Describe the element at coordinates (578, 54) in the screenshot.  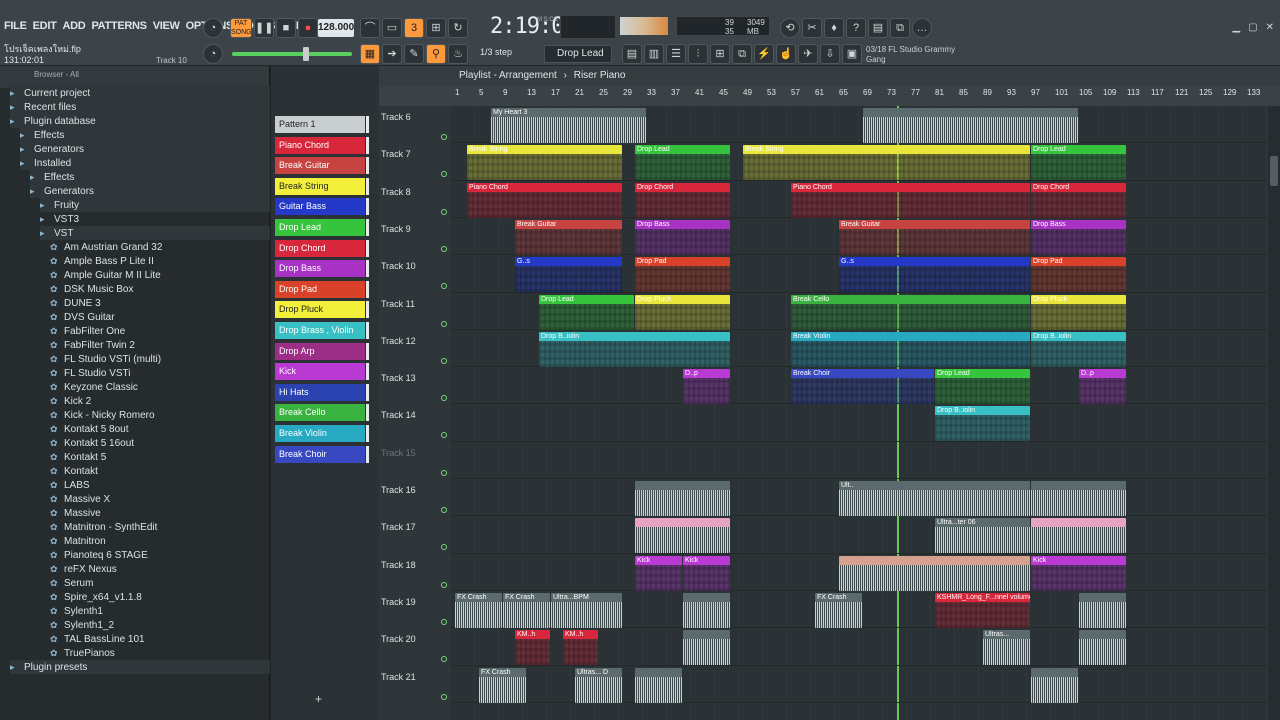
I see `pattern-selector: Drop Lead` at that location.